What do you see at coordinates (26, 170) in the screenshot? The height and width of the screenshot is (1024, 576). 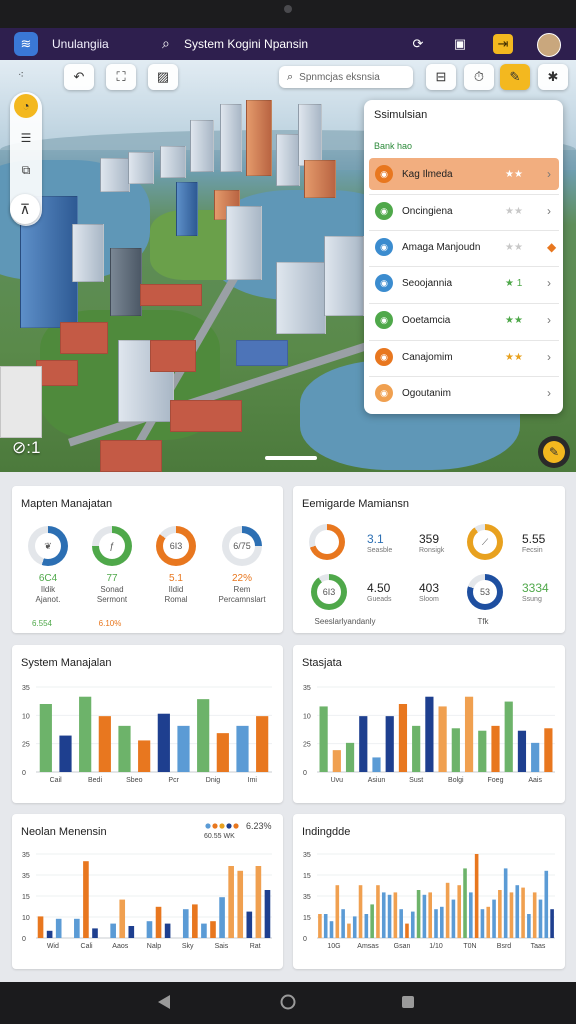 I see `layers-icon: ⧉` at bounding box center [26, 170].